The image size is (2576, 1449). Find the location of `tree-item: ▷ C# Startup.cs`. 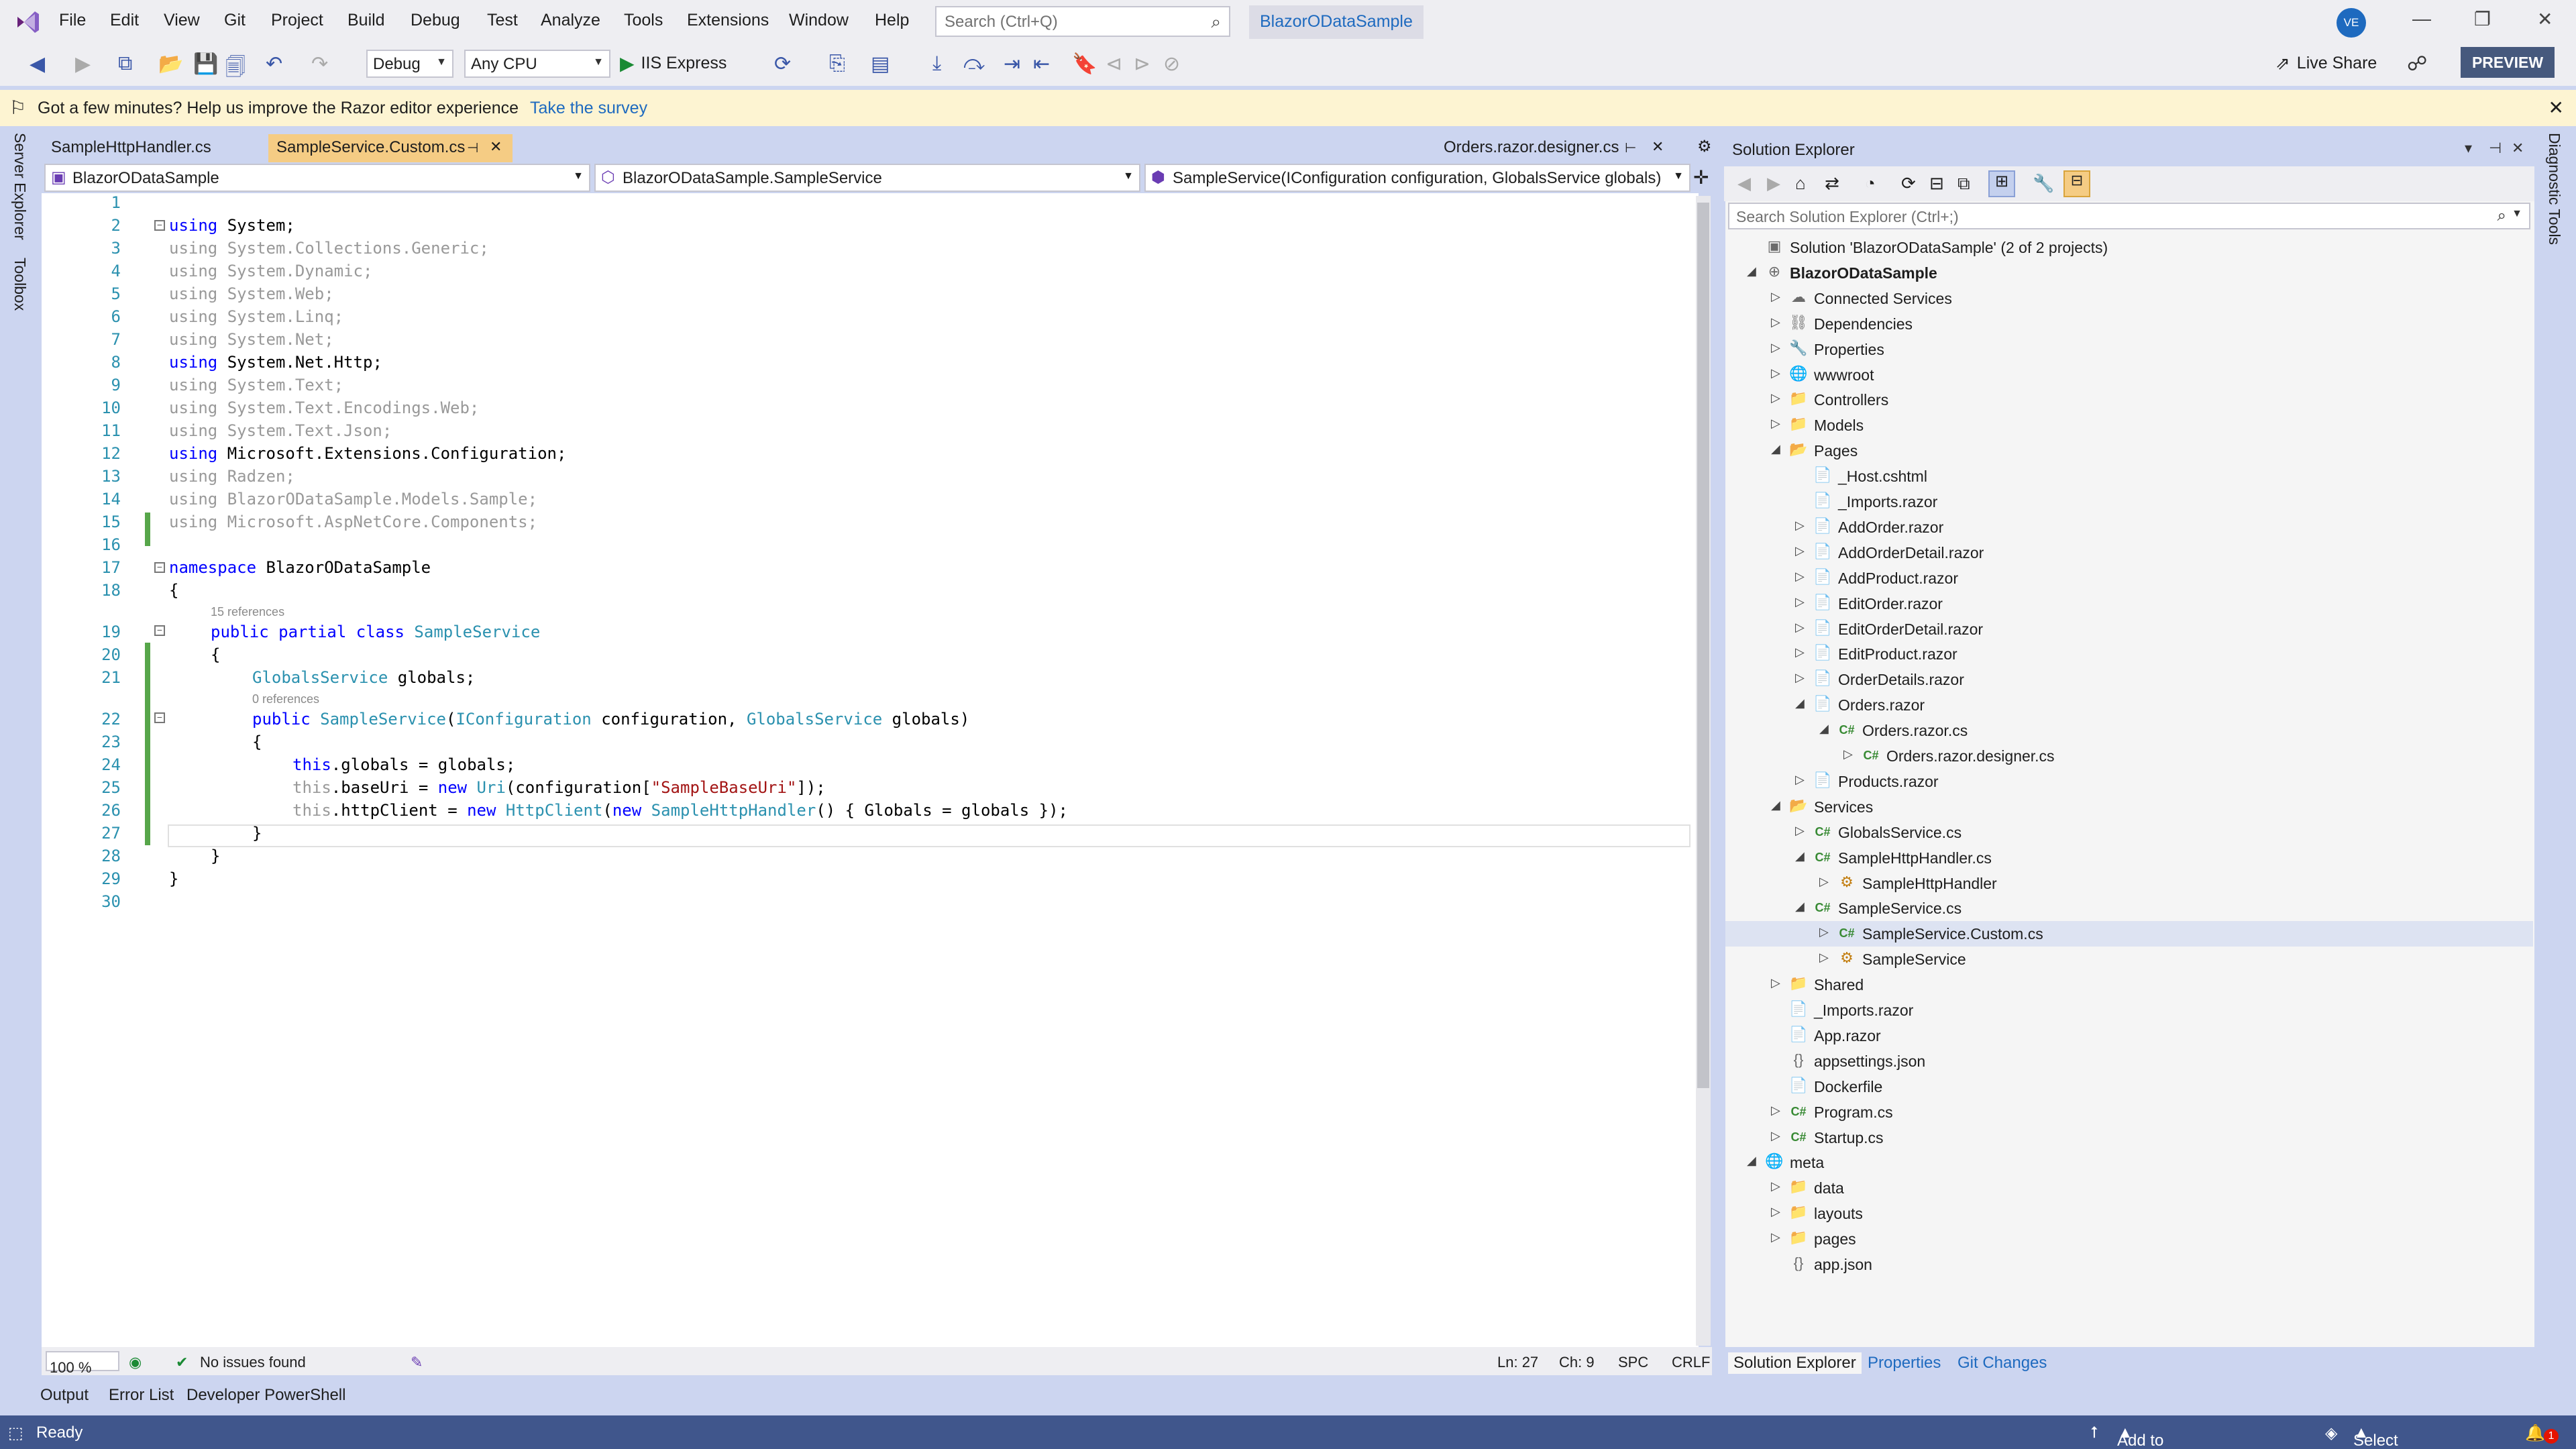

tree-item: ▷ C# Startup.cs is located at coordinates (2129, 1137).